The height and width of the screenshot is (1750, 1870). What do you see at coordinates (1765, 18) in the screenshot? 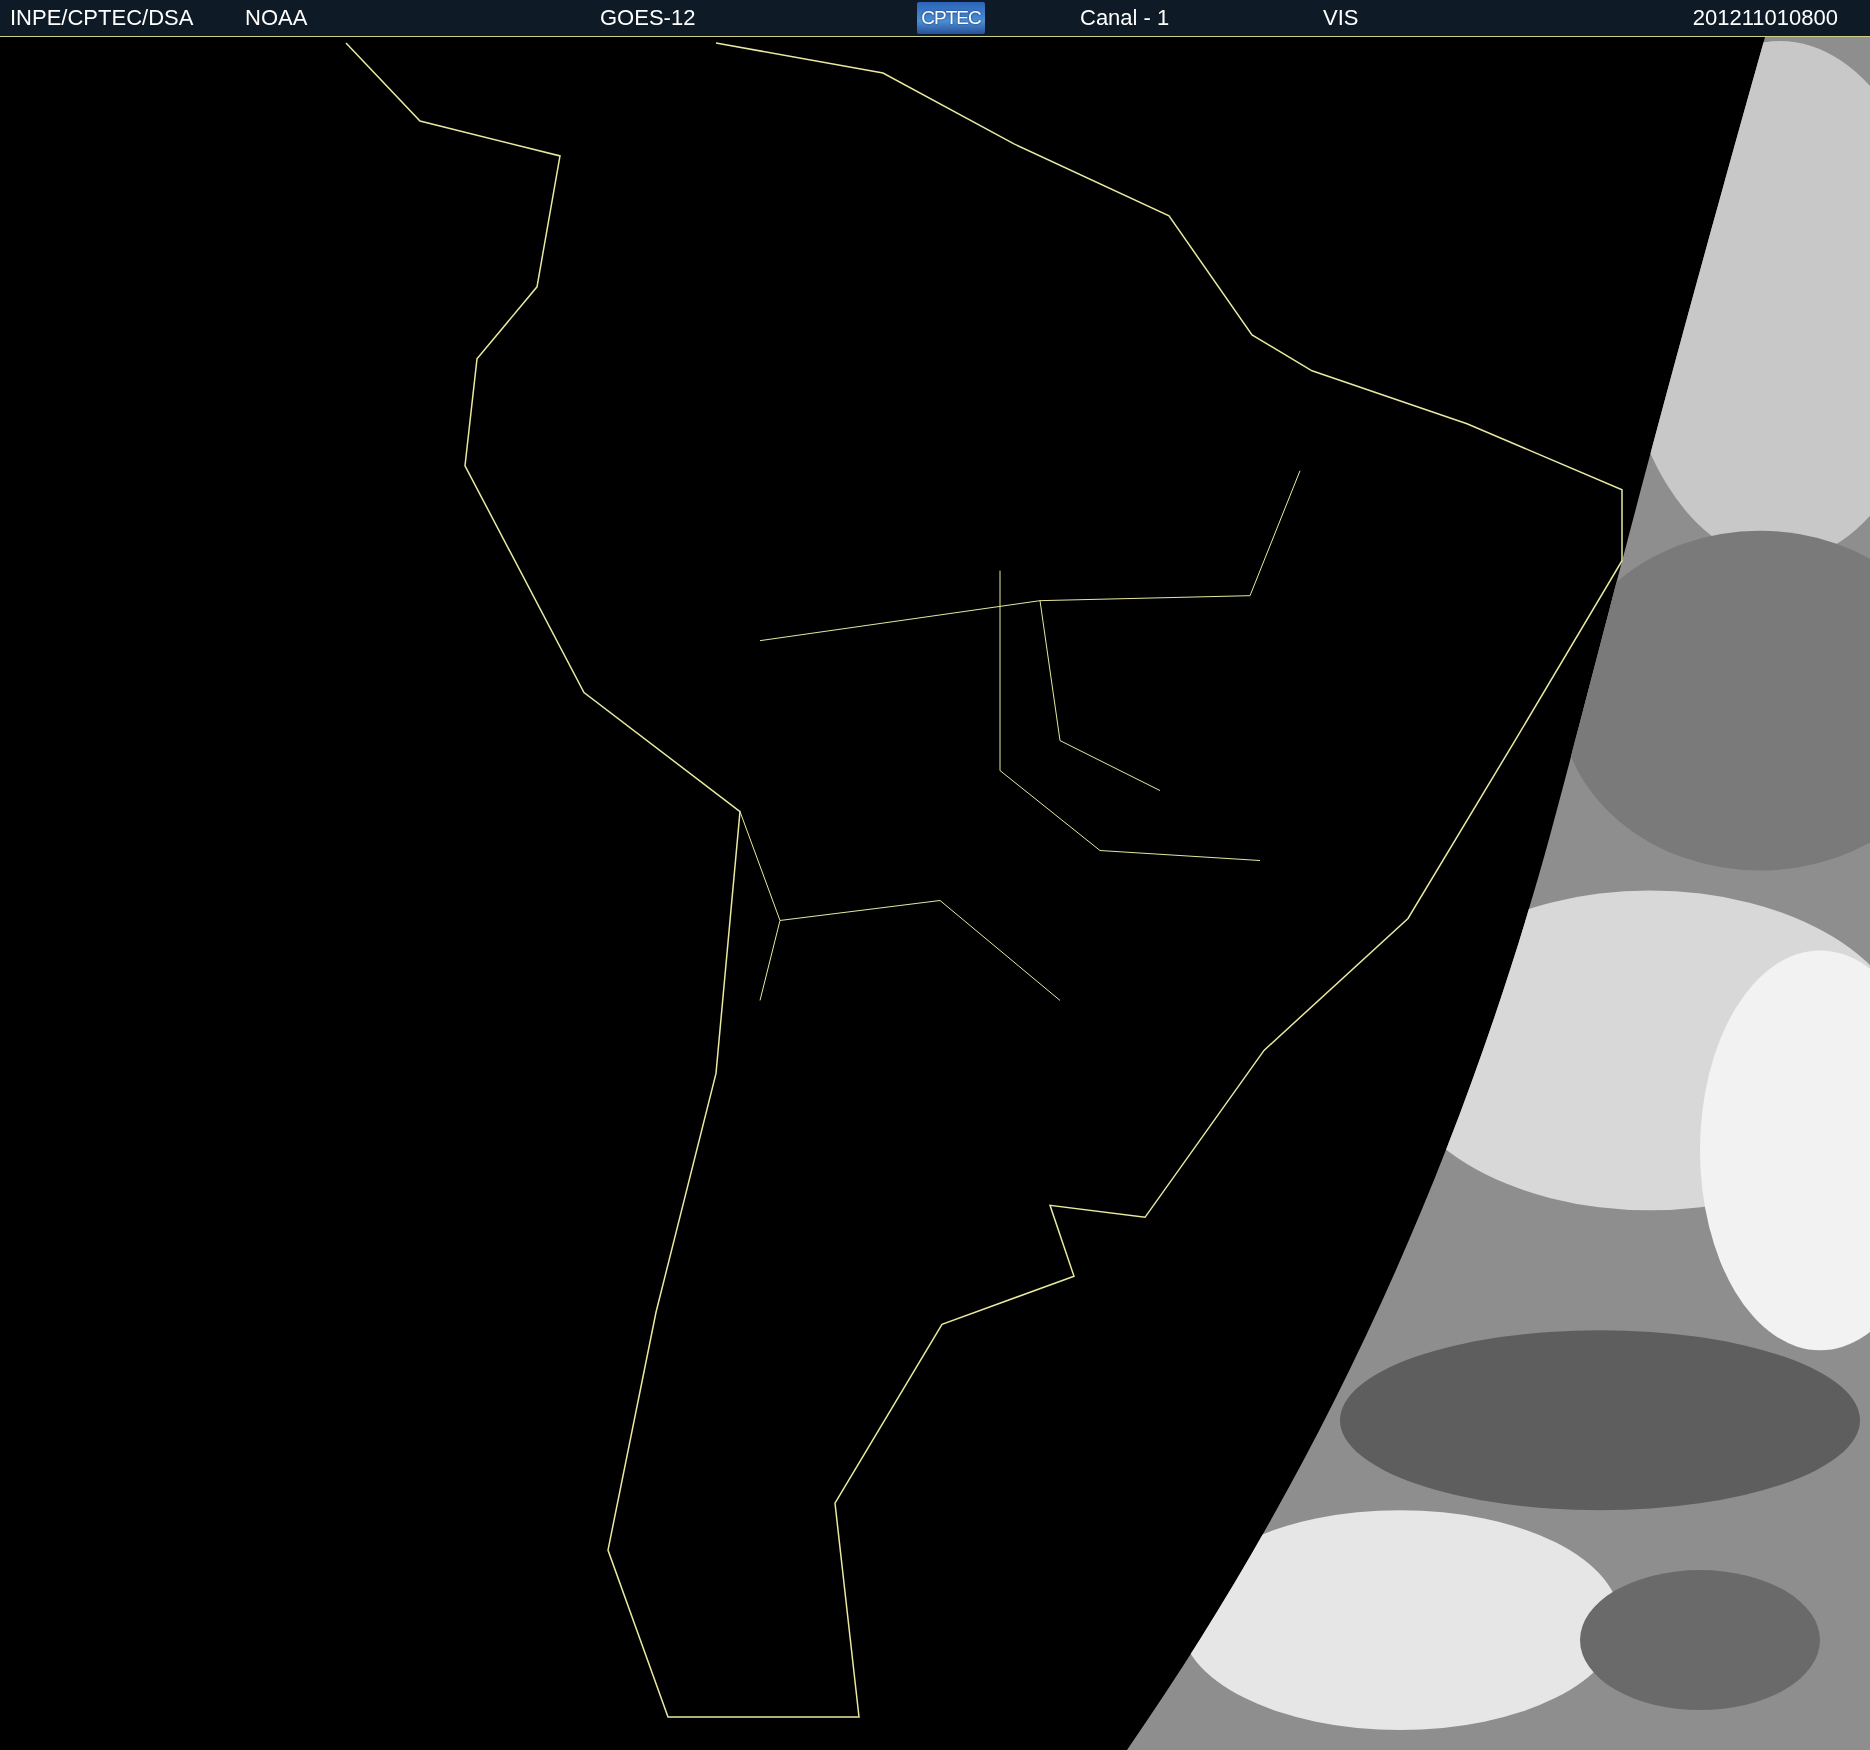
I see `header-label: 201211010800` at bounding box center [1765, 18].